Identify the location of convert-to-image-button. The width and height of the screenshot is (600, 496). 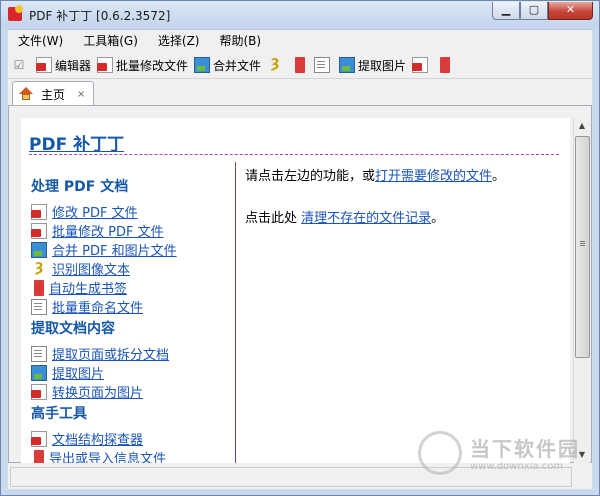
(421, 65).